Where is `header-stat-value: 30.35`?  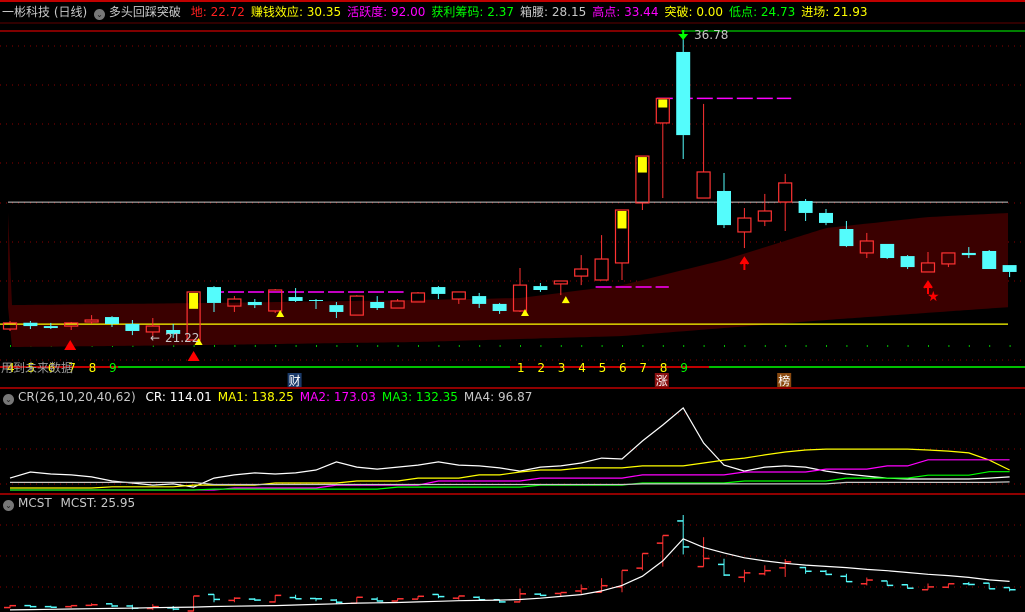 header-stat-value: 30.35 is located at coordinates (324, 12).